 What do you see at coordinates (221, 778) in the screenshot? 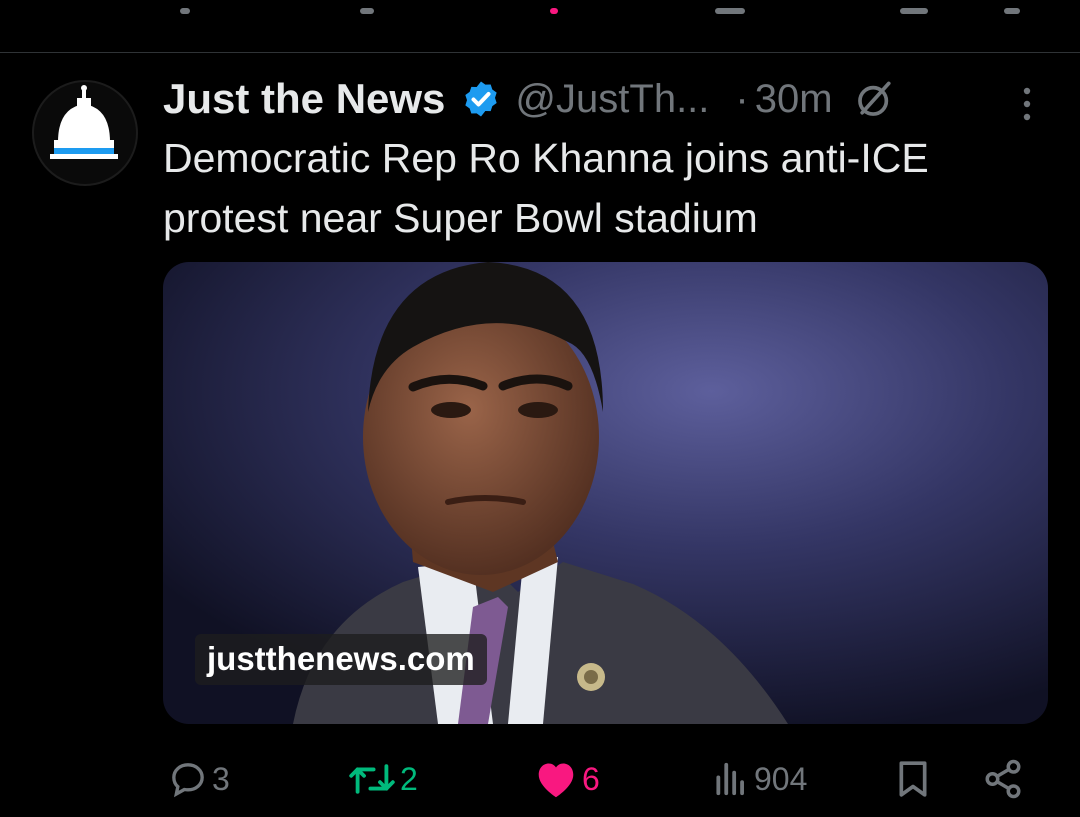
I see `reply-count: 3` at bounding box center [221, 778].